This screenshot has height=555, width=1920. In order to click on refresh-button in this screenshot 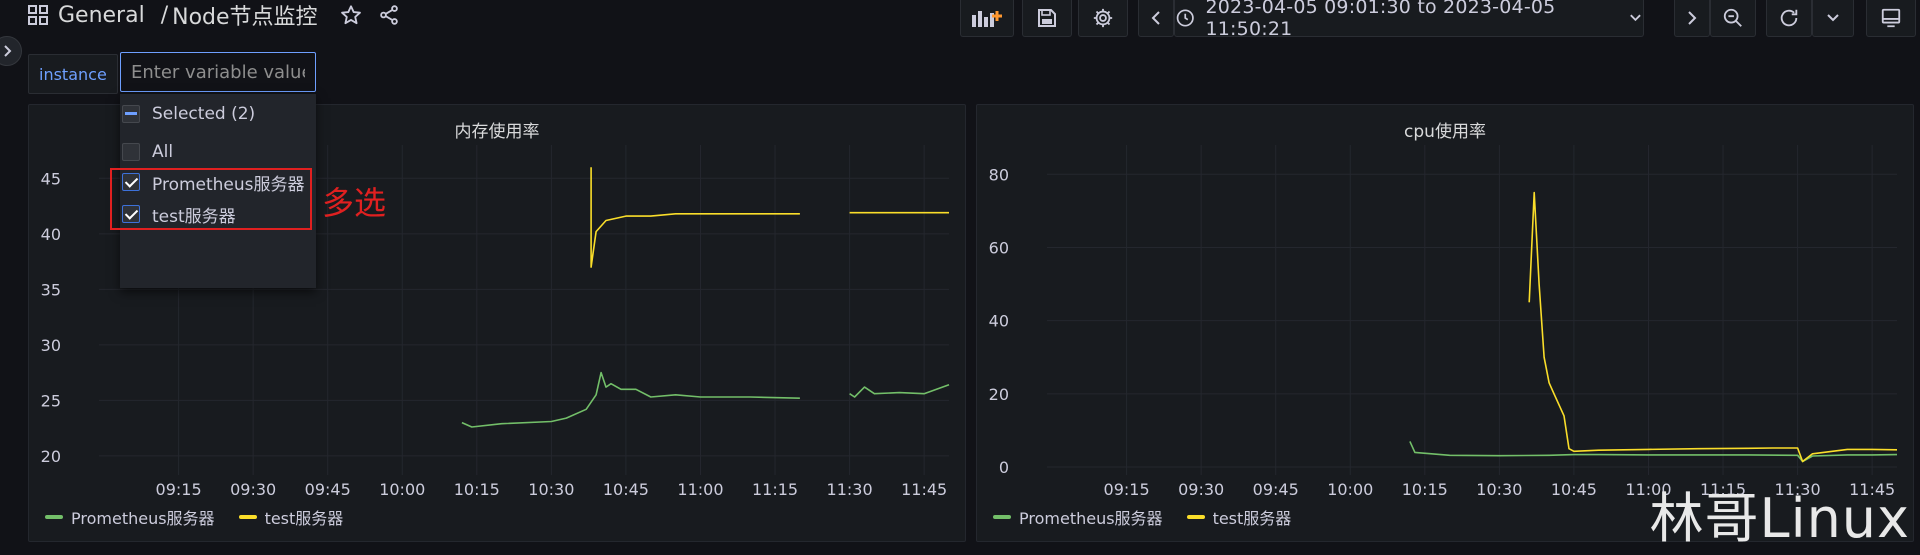, I will do `click(1789, 18)`.